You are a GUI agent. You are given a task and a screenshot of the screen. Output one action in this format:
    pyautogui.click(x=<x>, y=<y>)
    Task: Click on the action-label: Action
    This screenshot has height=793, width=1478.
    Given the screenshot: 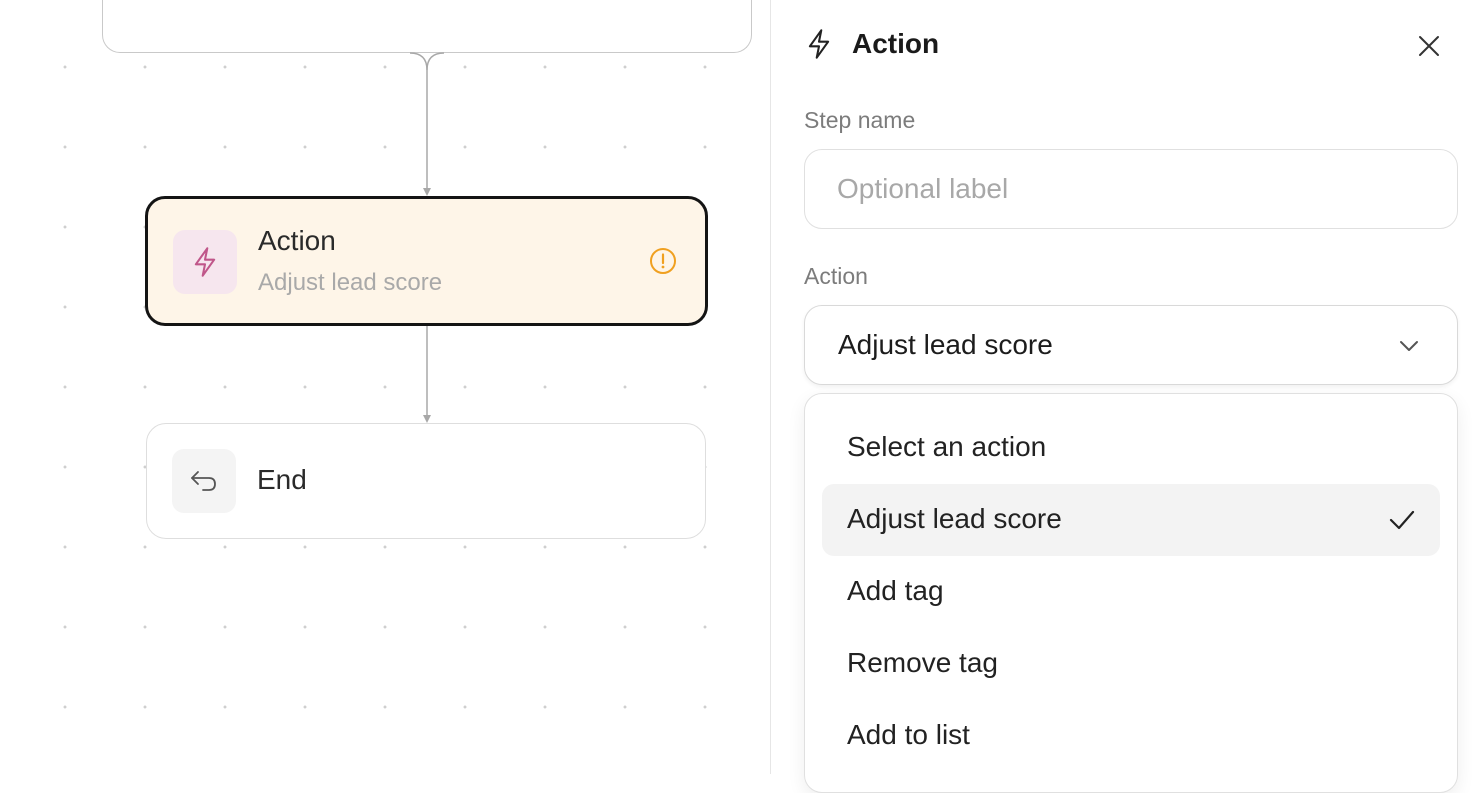 What is the action you would take?
    pyautogui.click(x=836, y=276)
    